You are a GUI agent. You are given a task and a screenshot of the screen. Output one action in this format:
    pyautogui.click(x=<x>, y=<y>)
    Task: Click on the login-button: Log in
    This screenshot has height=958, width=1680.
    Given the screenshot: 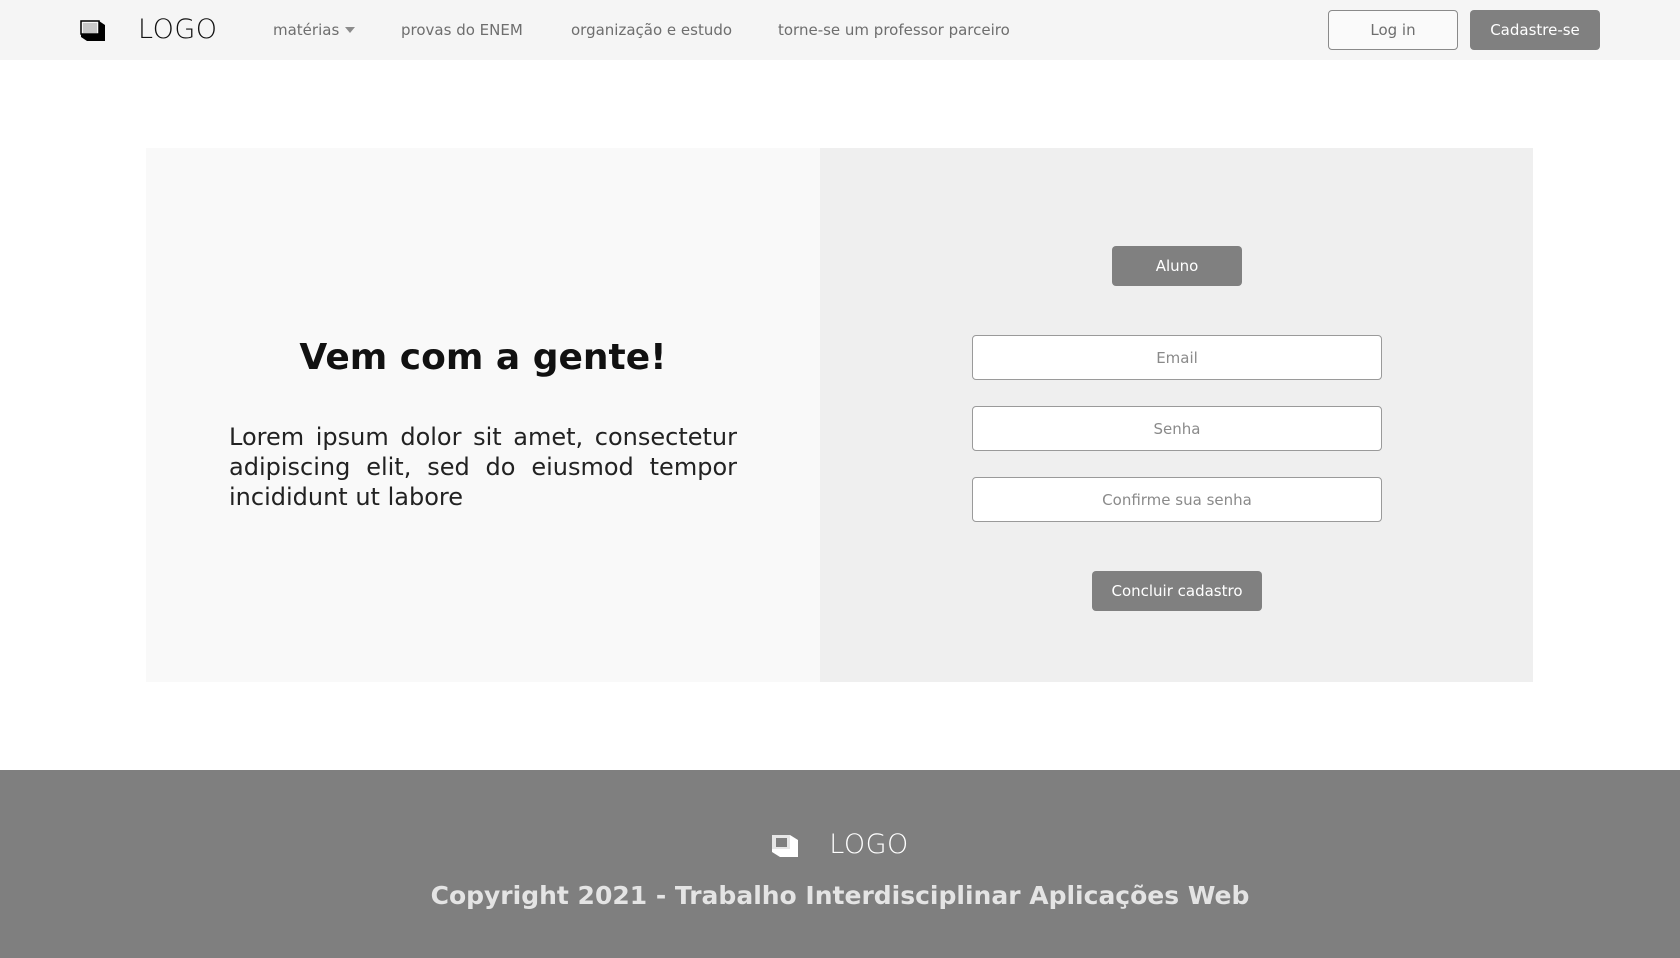 What is the action you would take?
    pyautogui.click(x=1393, y=30)
    